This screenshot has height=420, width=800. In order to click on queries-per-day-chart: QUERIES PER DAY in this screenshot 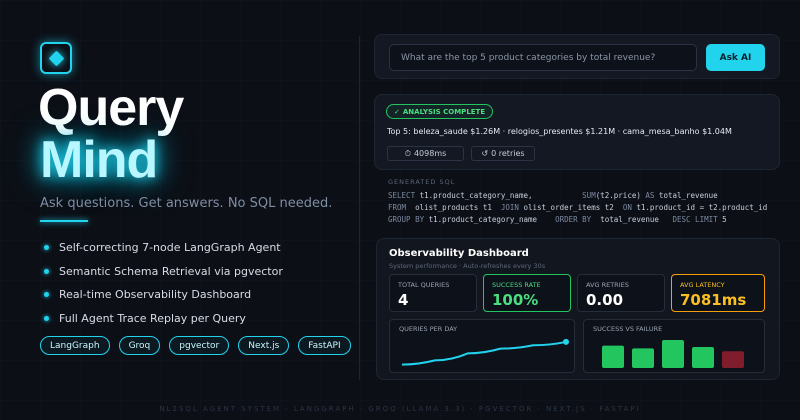, I will do `click(482, 346)`.